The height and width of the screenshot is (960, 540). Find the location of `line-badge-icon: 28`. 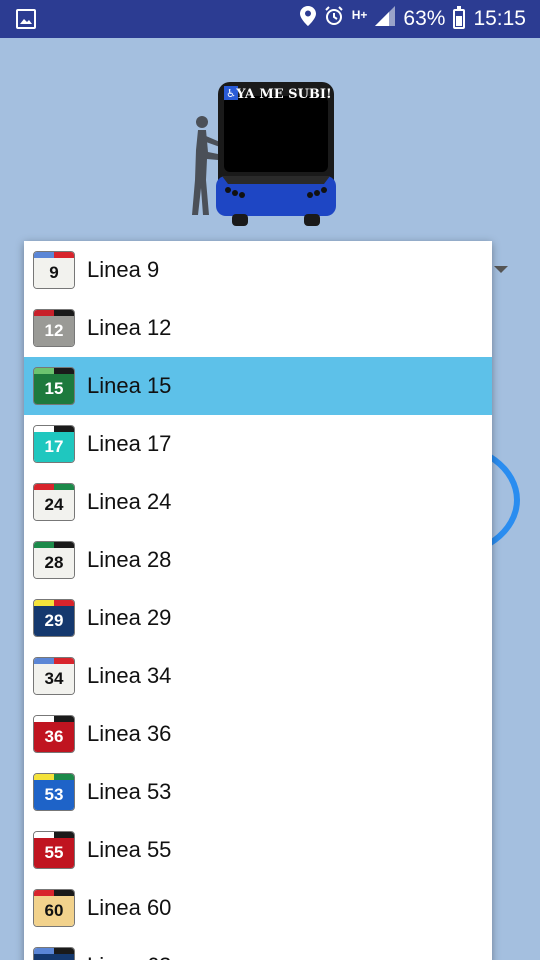

line-badge-icon: 28 is located at coordinates (54, 560).